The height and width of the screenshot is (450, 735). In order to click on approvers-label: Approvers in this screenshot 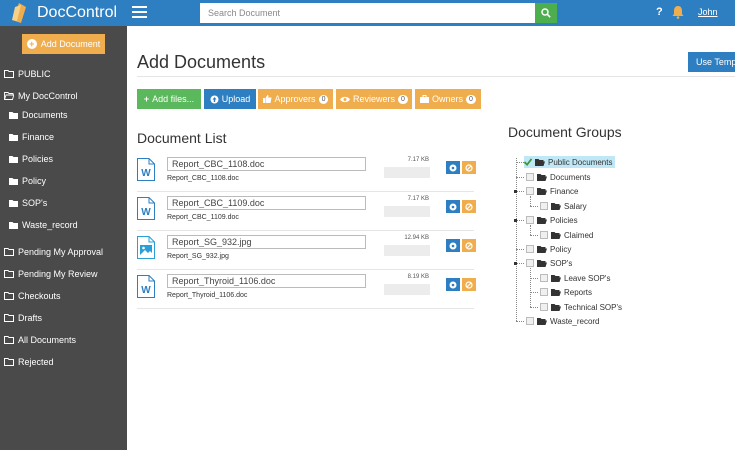, I will do `click(295, 99)`.